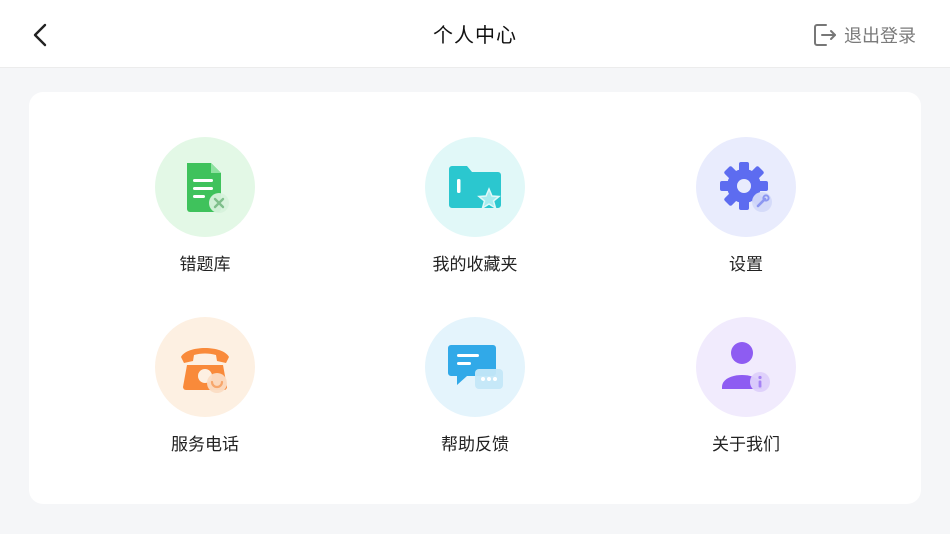 This screenshot has height=534, width=950. I want to click on menu-item-label: 关于我们, so click(746, 445).